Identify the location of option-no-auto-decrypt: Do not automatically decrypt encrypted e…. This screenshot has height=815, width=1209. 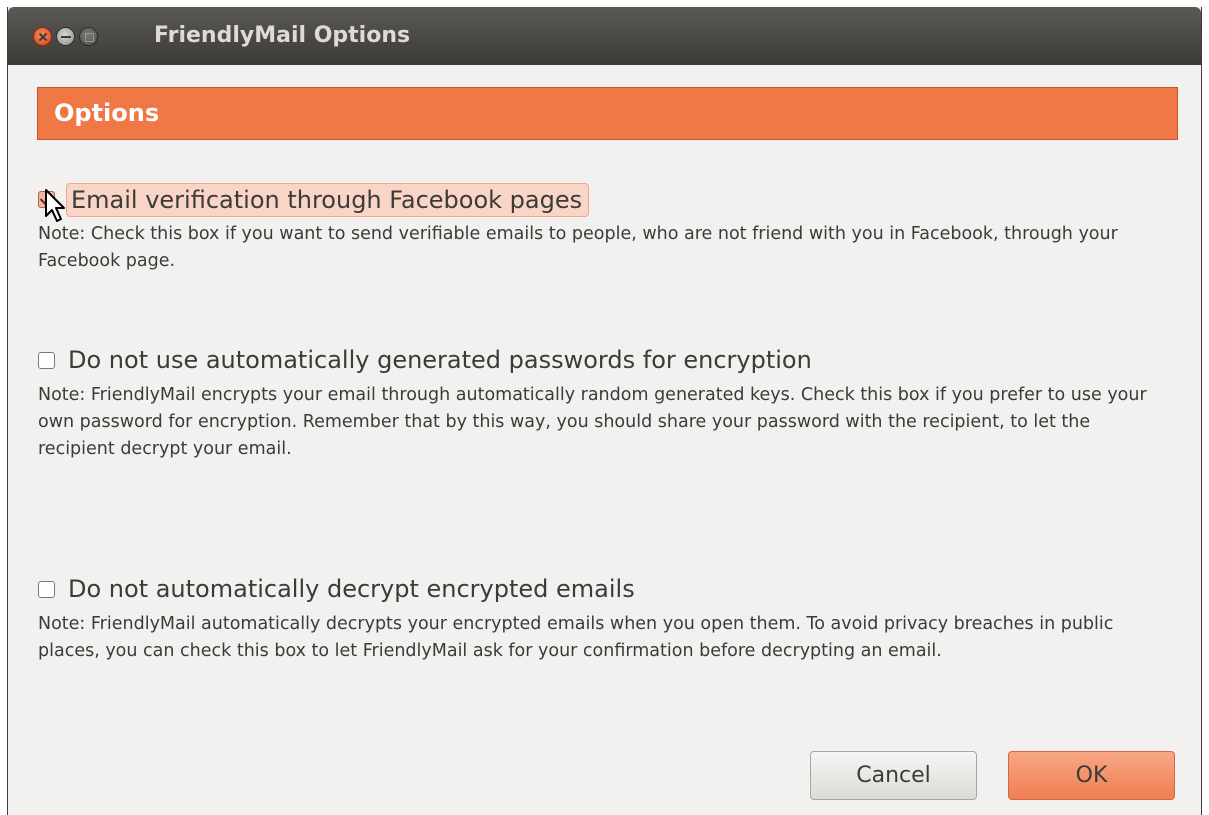
(598, 619).